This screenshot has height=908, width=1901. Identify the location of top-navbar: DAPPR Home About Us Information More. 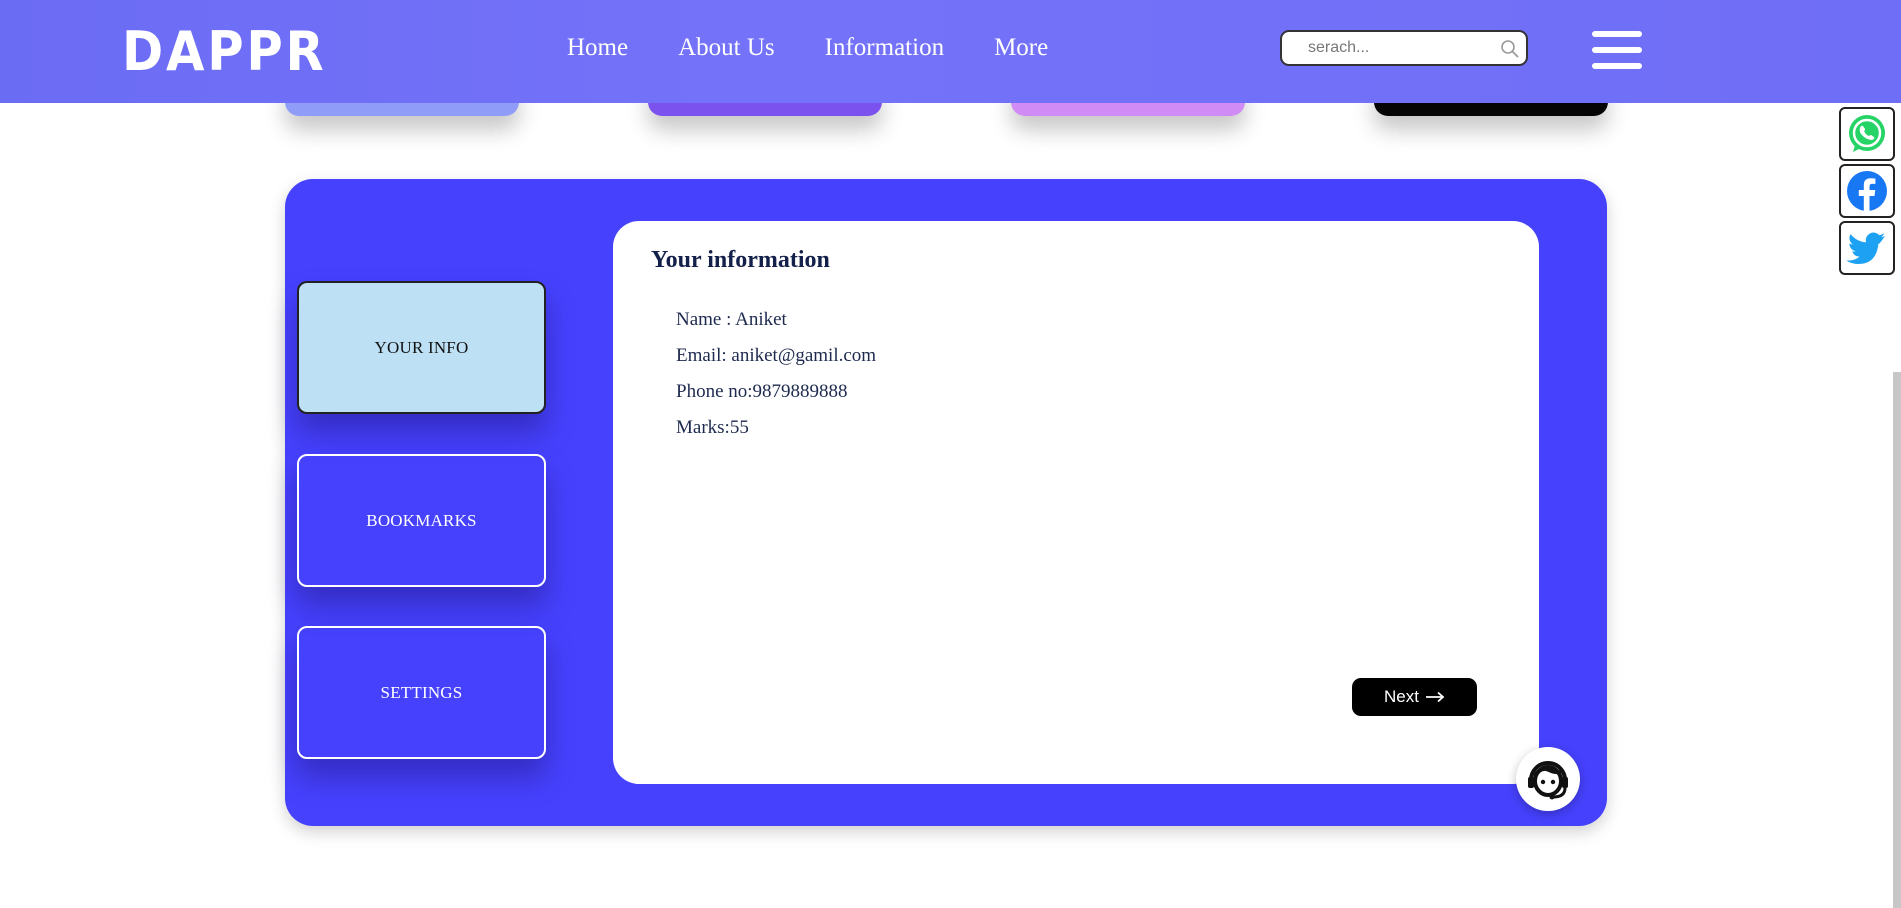
(950, 51).